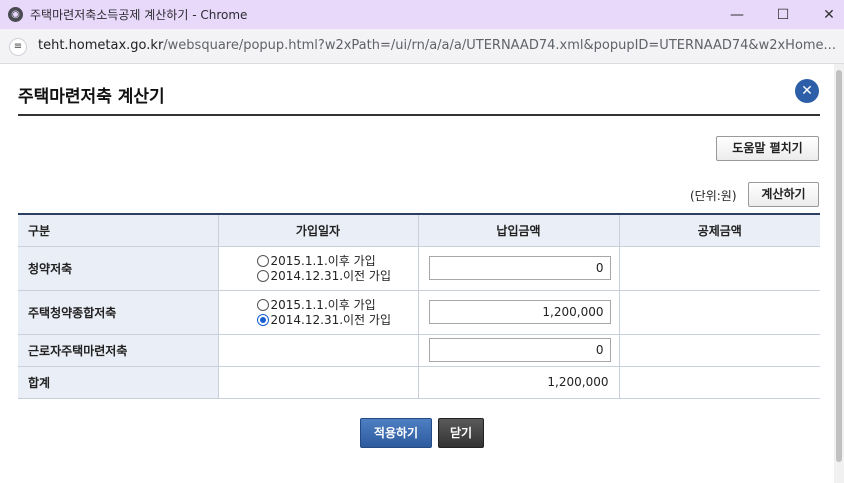 Image resolution: width=844 pixels, height=483 pixels. I want to click on header-join-date: 가입일자, so click(317, 230).